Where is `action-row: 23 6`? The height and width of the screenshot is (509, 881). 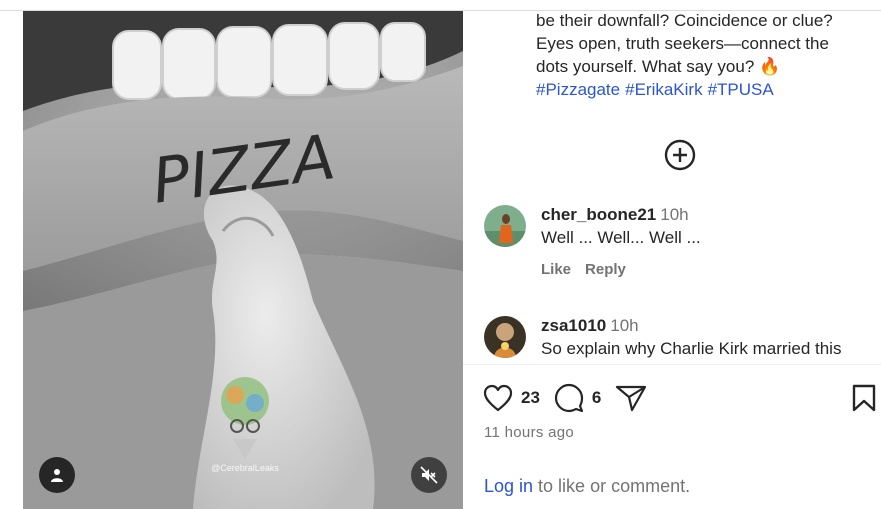
action-row: 23 6 is located at coordinates (565, 398).